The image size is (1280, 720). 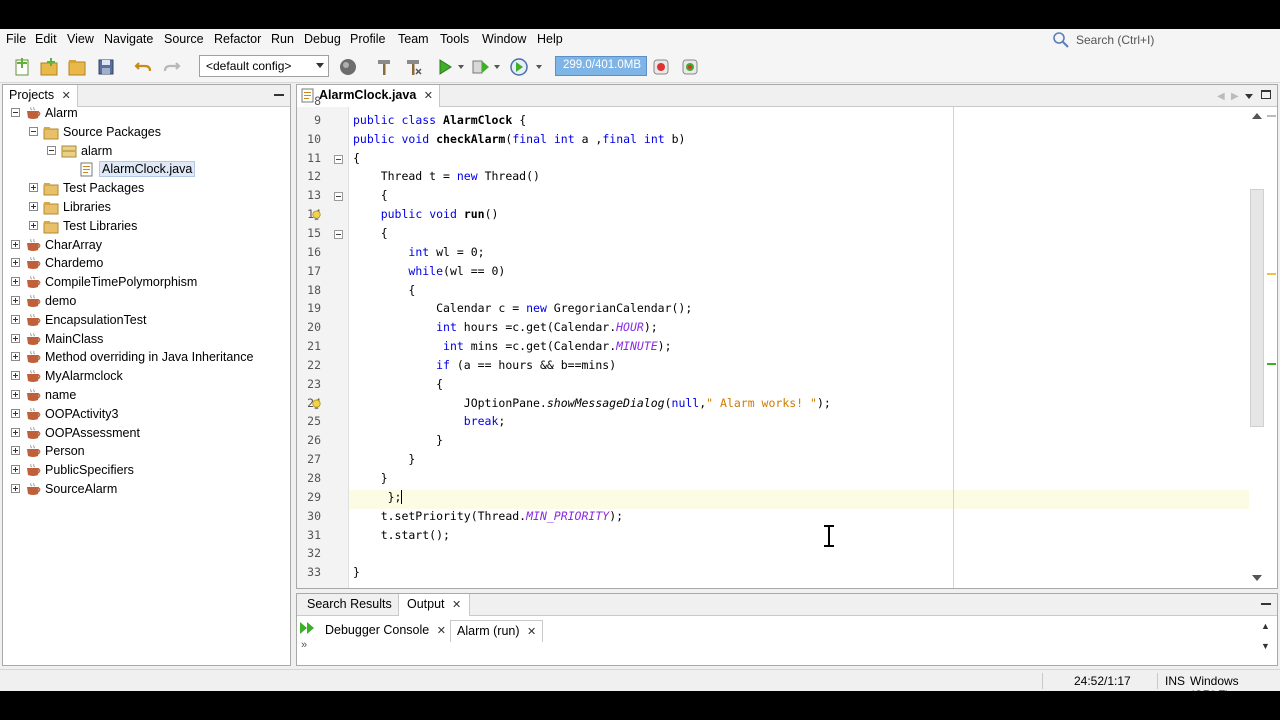 I want to click on menu-navigate: Navigate, so click(x=128, y=39).